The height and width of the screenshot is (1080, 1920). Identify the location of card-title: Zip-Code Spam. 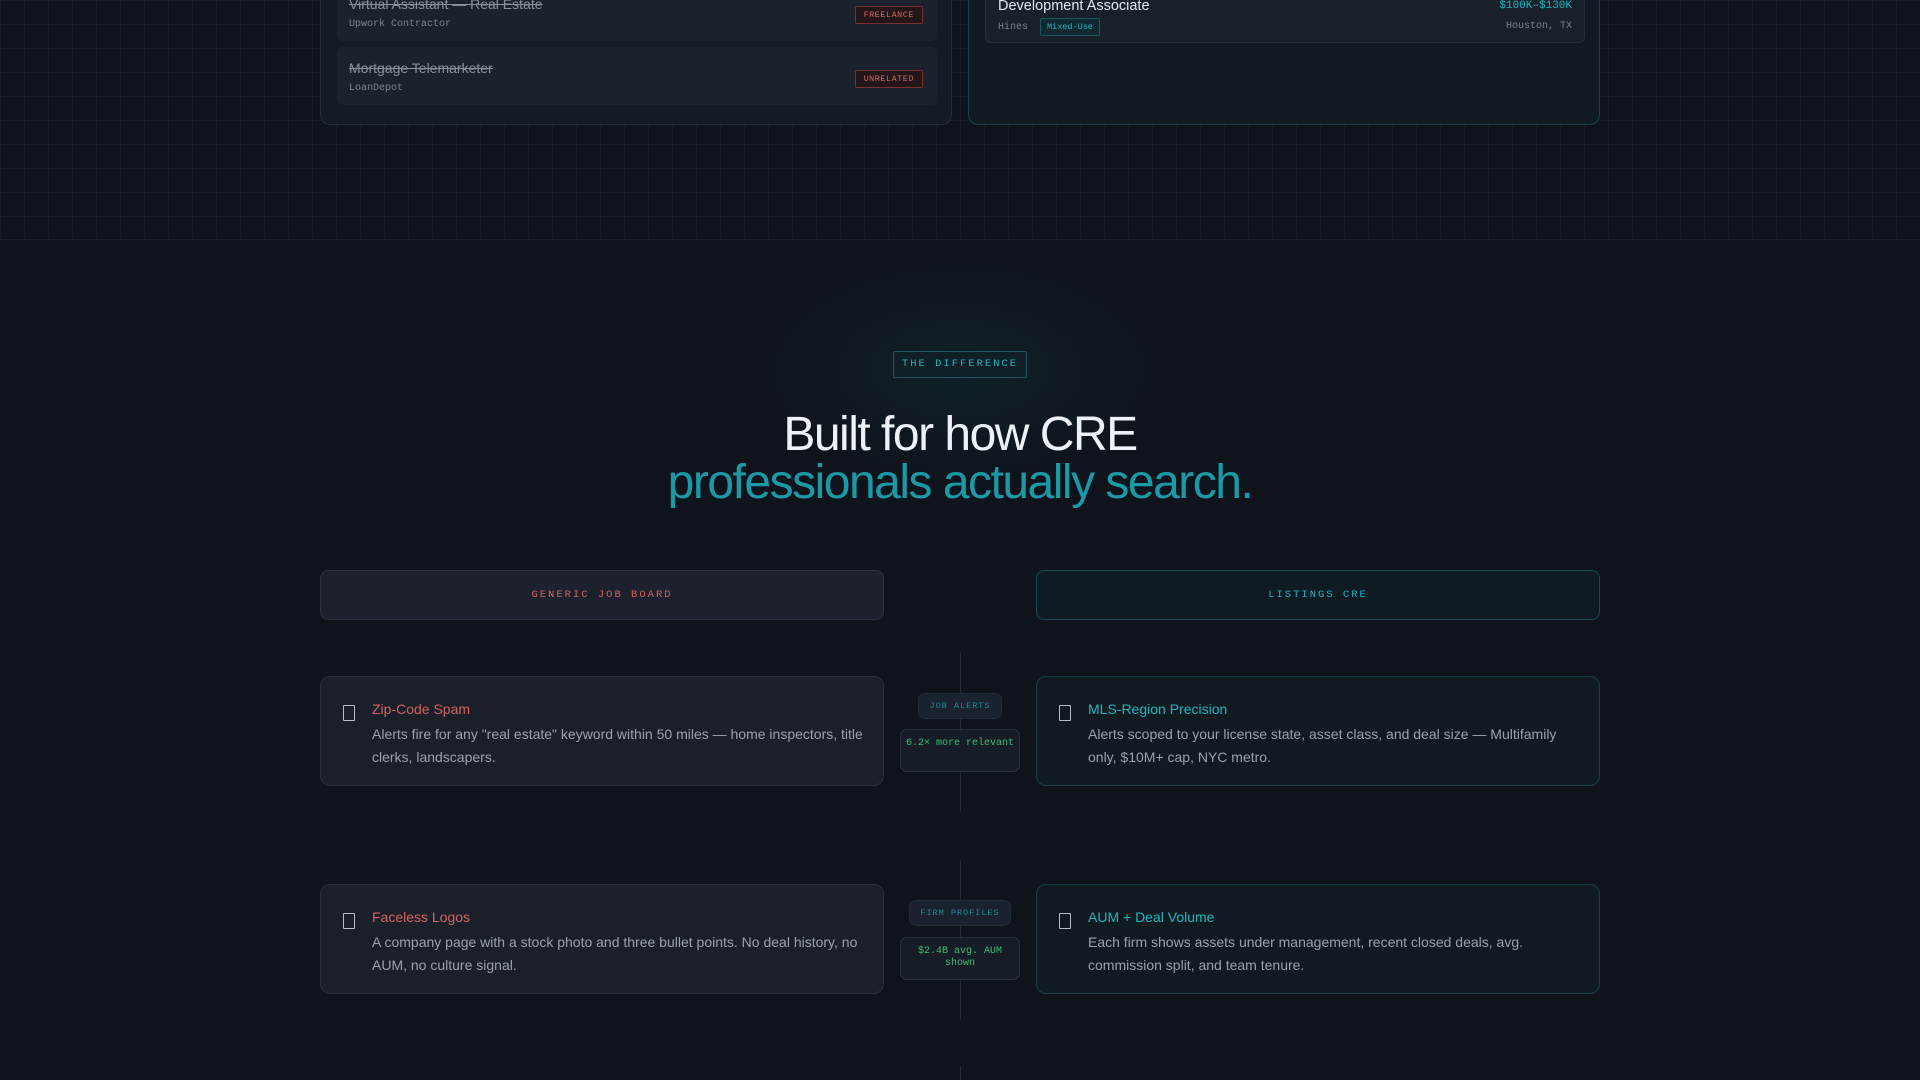
(421, 709).